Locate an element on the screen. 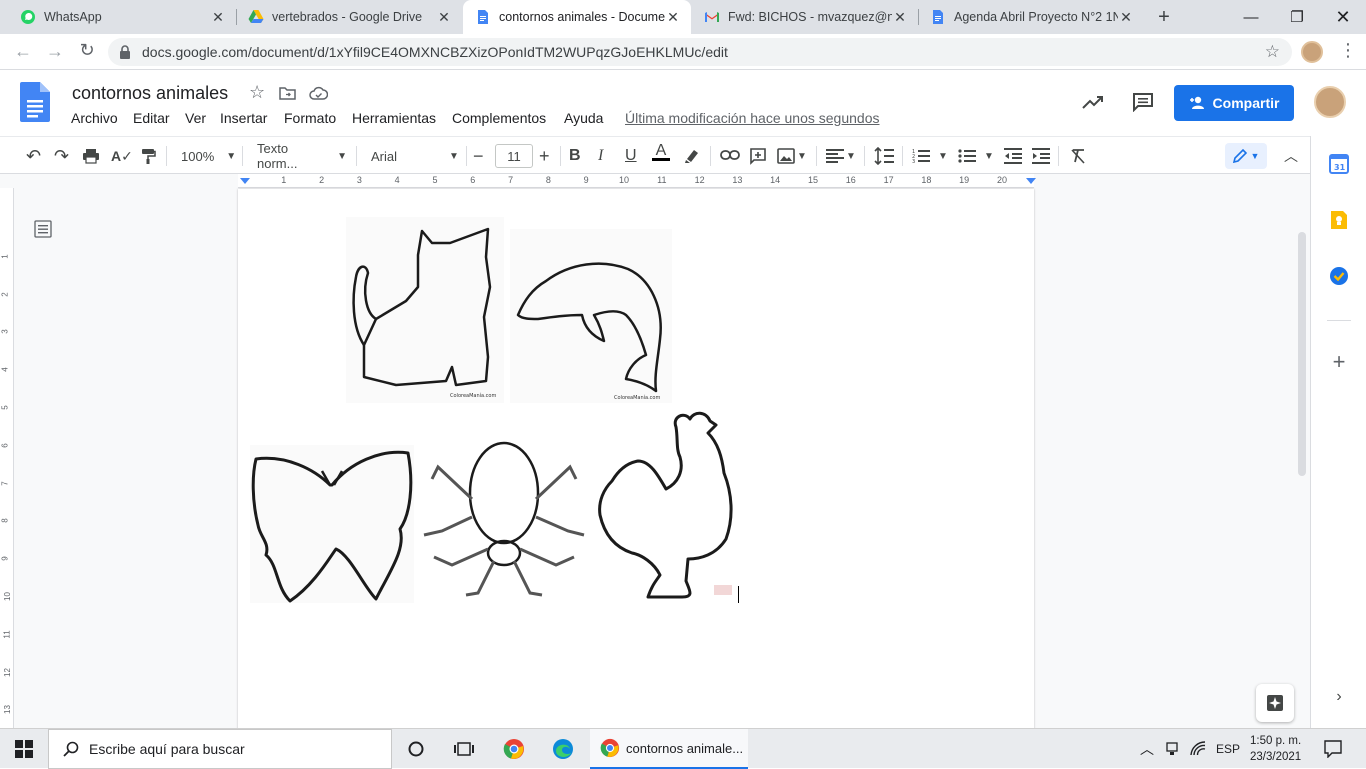 The image size is (1366, 769). print-icon is located at coordinates (91, 156).